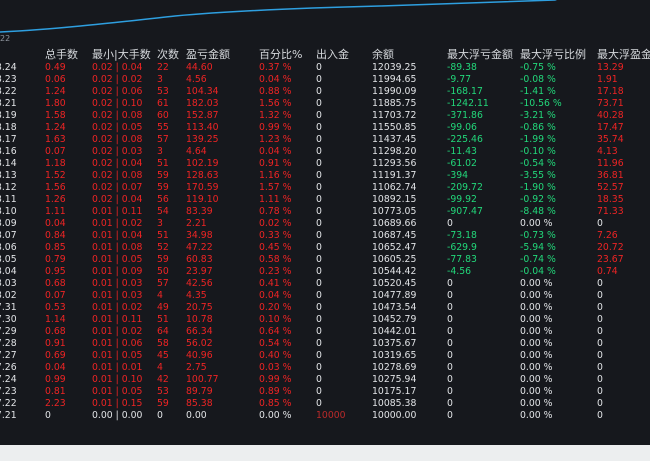 The width and height of the screenshot is (650, 461). Describe the element at coordinates (163, 391) in the screenshot. I see `trade-count-cell: 53` at that location.